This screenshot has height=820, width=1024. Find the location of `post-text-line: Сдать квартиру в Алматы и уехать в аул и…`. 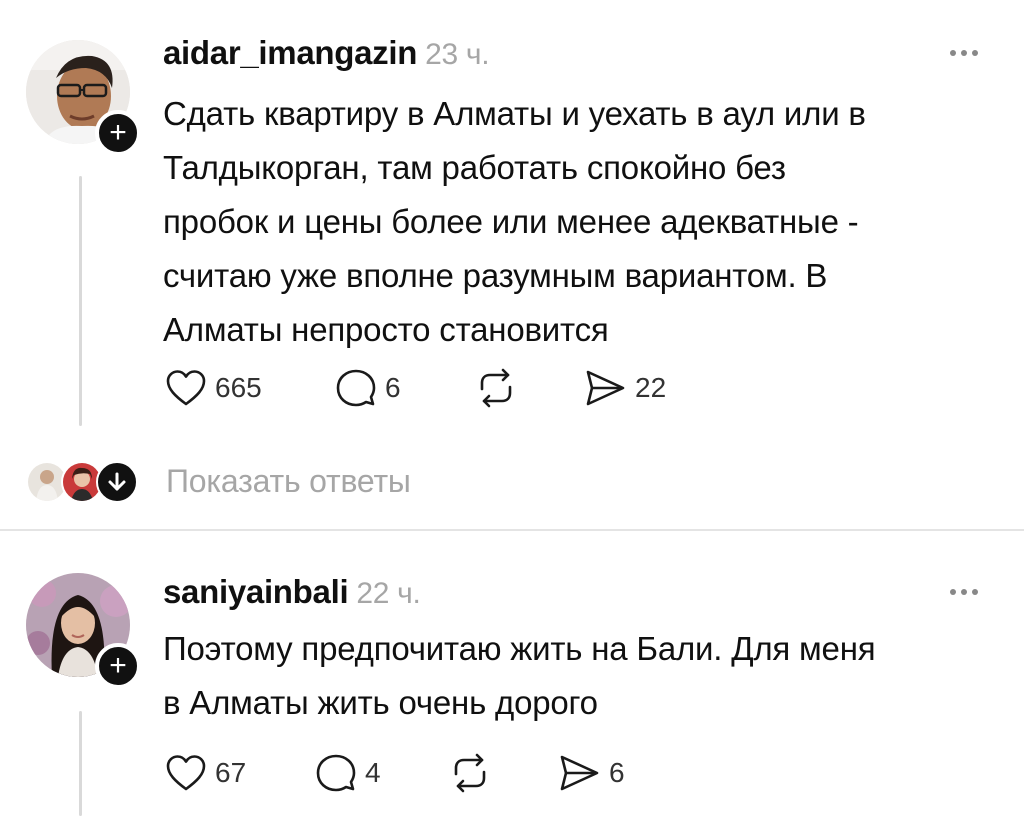

post-text-line: Сдать квартиру в Алматы и уехать в аул и… is located at coordinates (514, 113).